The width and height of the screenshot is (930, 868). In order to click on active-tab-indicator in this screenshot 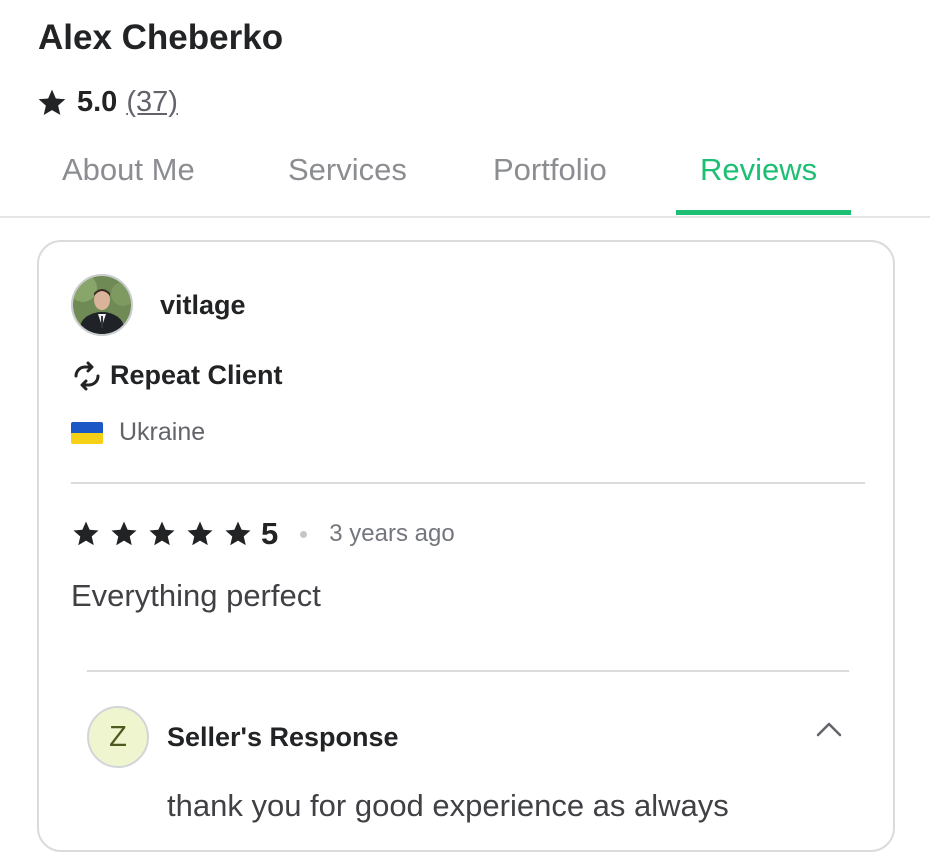, I will do `click(763, 212)`.